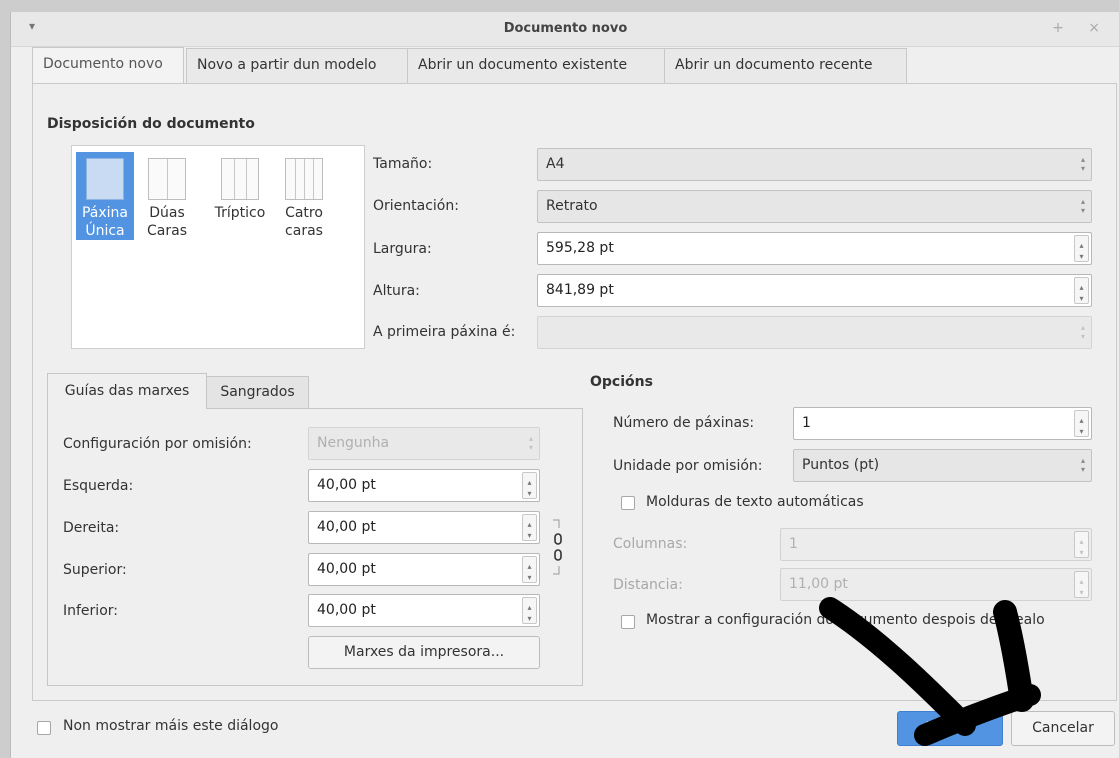  I want to click on left-margin-value: 40,00 pt, so click(346, 485).